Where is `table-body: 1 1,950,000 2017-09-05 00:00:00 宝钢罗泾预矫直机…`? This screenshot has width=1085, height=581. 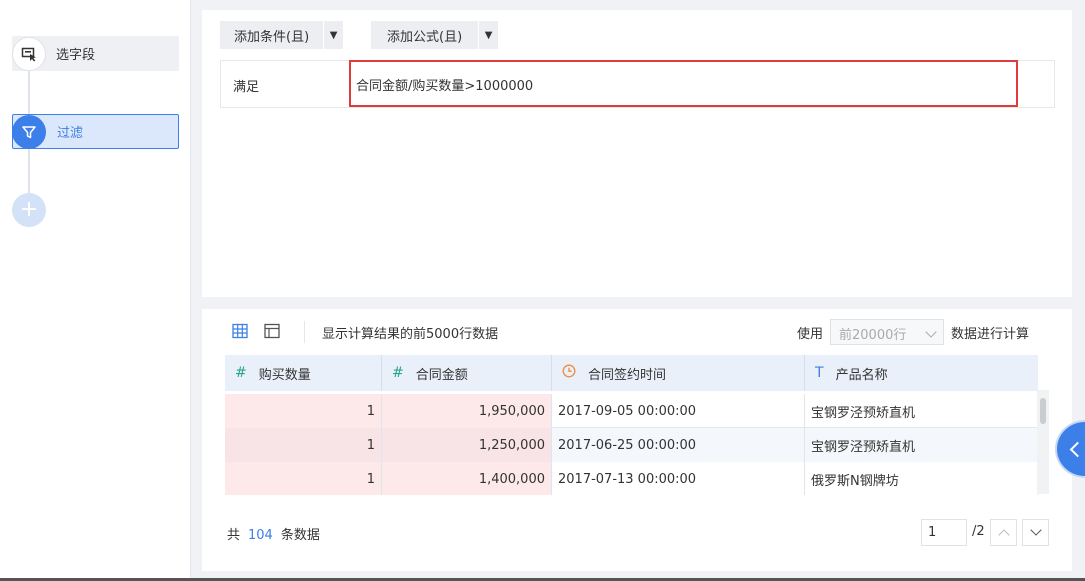 table-body: 1 1,950,000 2017-09-05 00:00:00 宝钢罗泾预矫直机… is located at coordinates (631, 444).